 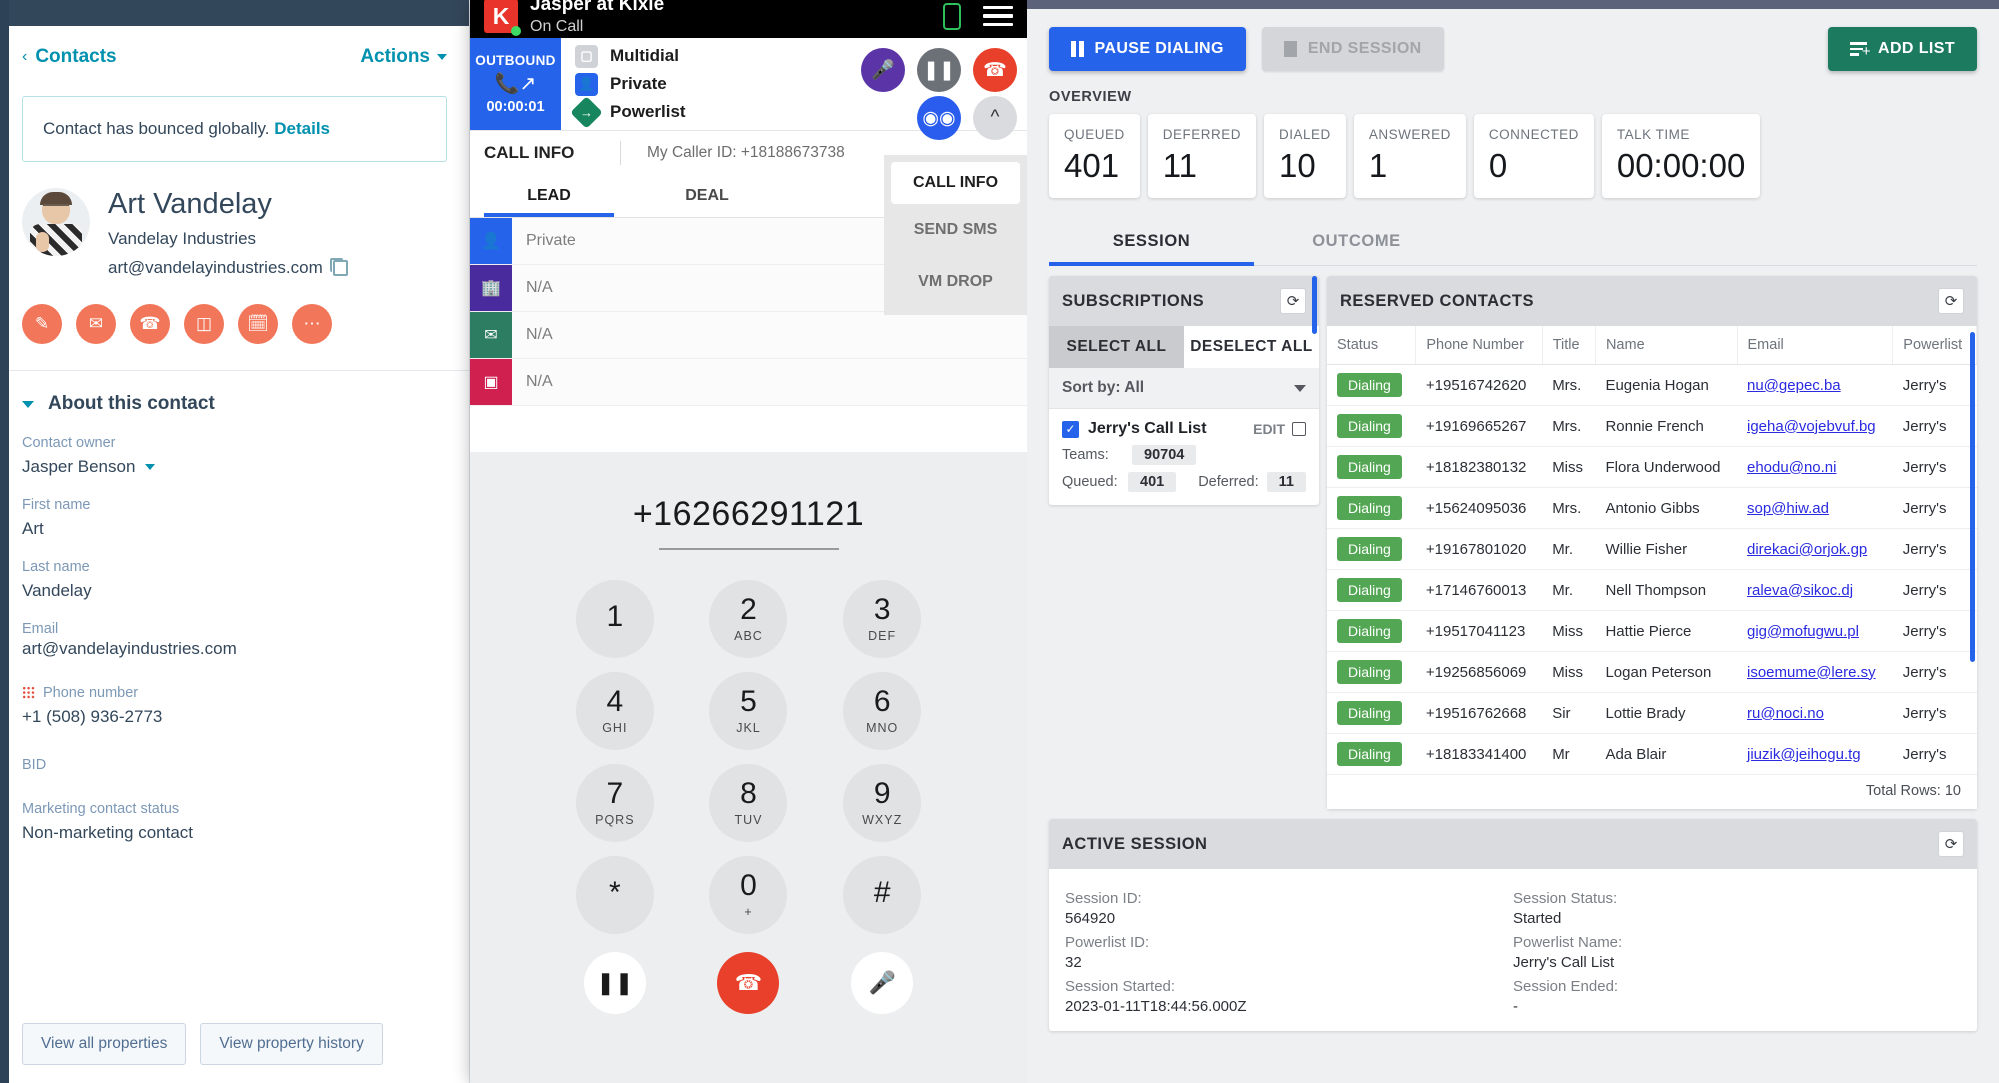 What do you see at coordinates (1372, 345) in the screenshot?
I see `column-status: Status` at bounding box center [1372, 345].